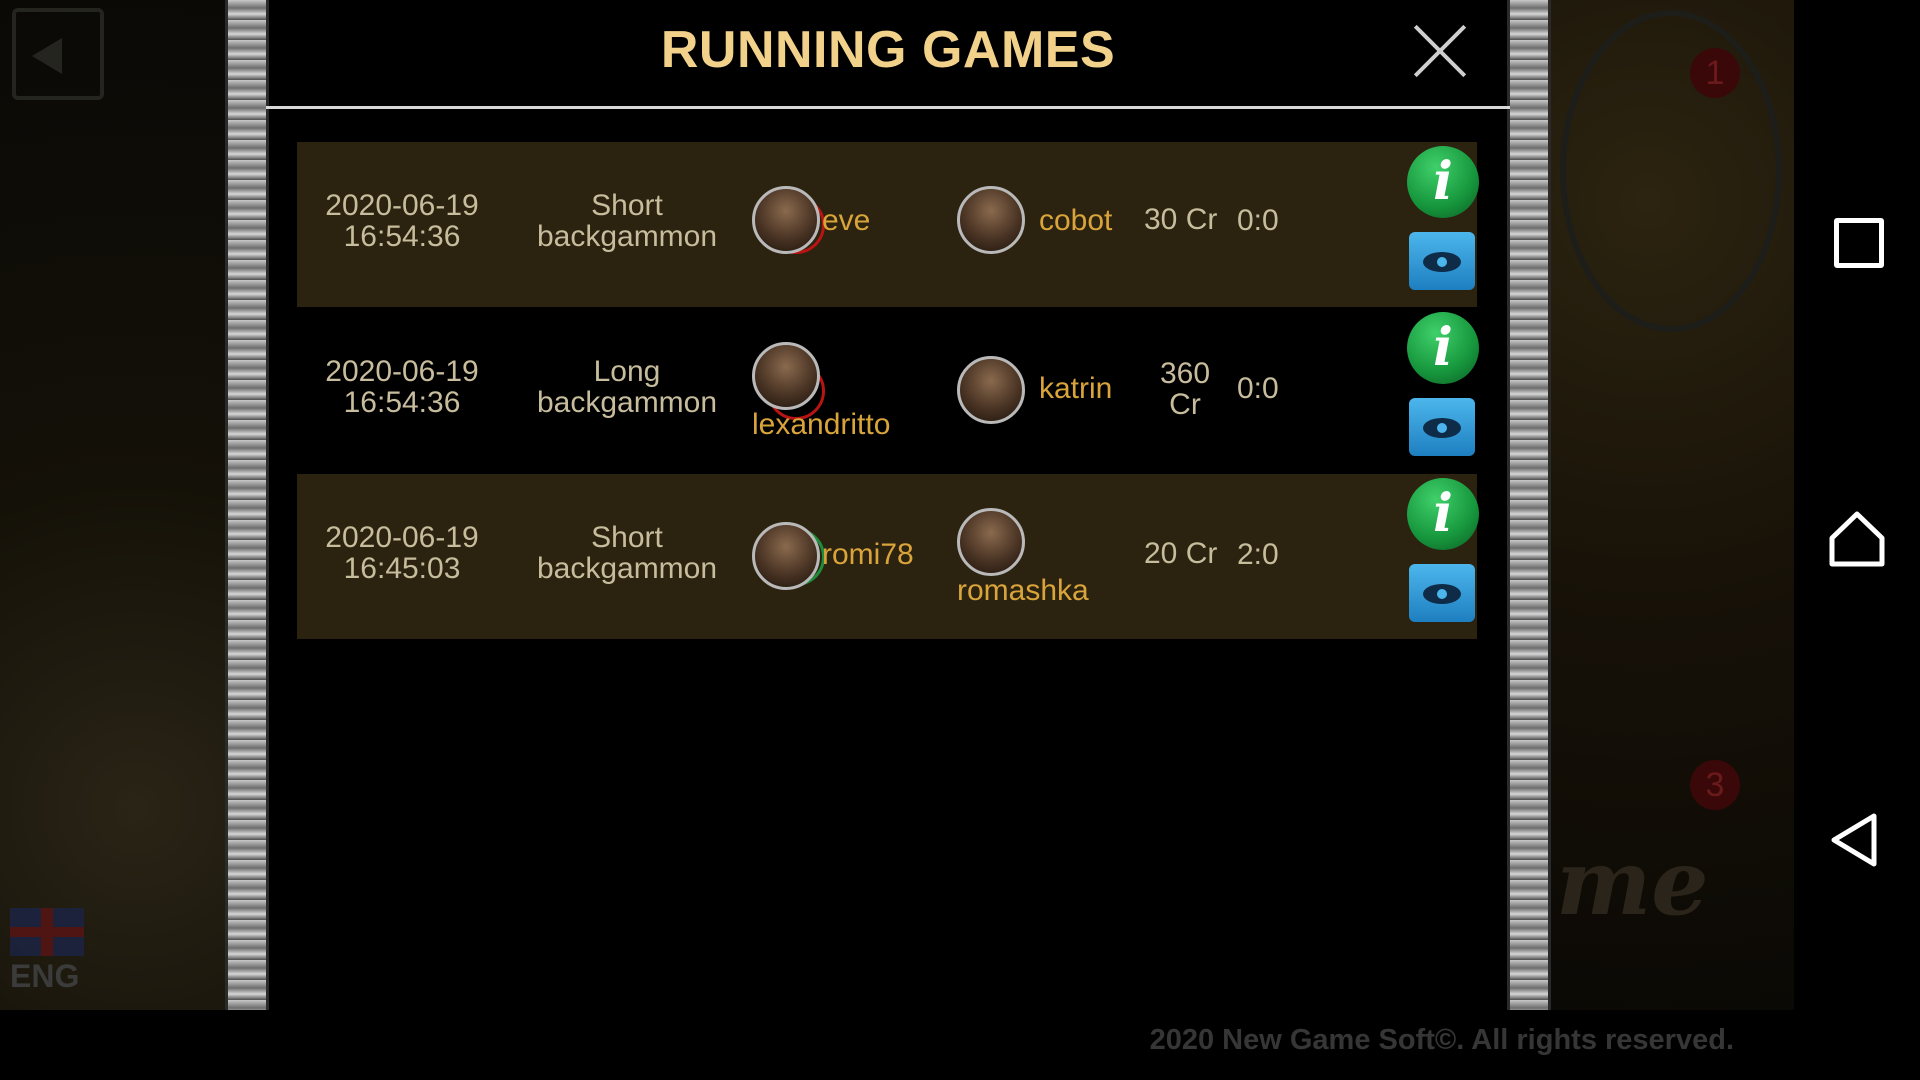 Image resolution: width=1920 pixels, height=1080 pixels. Describe the element at coordinates (45, 976) in the screenshot. I see `language-label: ENG` at that location.